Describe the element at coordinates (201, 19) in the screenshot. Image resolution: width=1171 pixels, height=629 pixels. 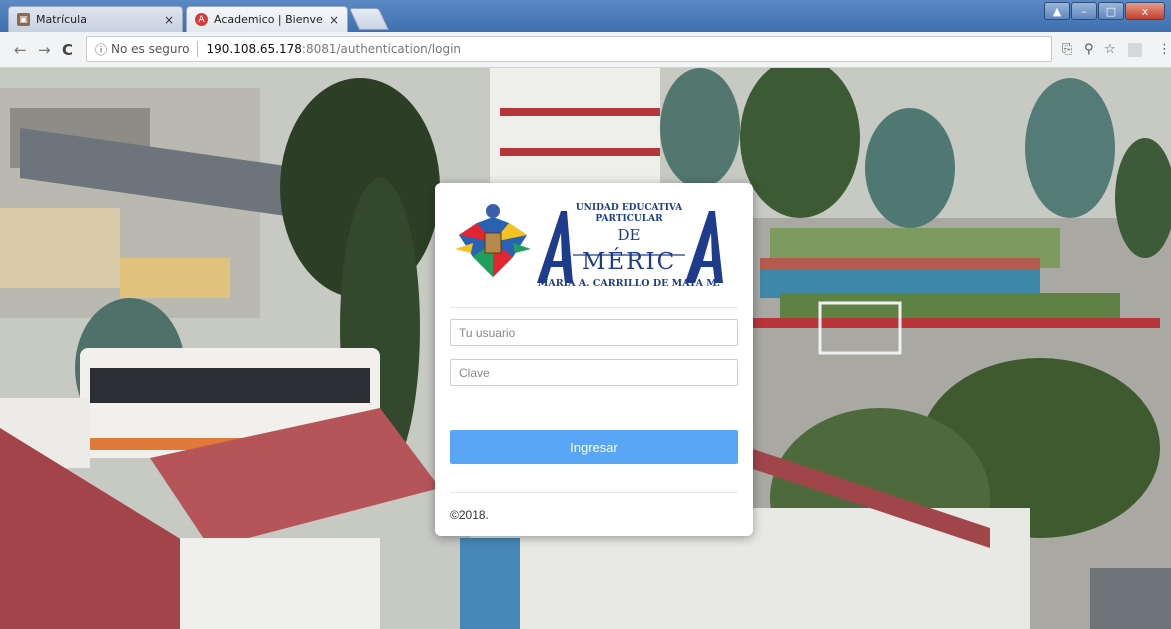
I see `angular-favicon-icon: A` at that location.